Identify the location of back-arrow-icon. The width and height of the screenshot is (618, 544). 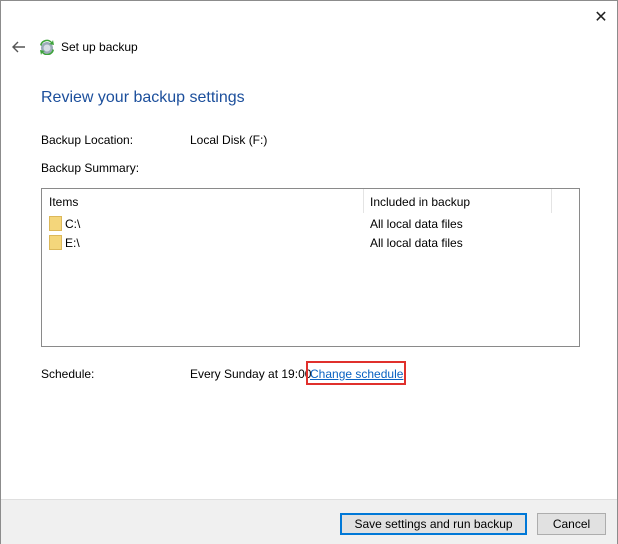
(18, 47).